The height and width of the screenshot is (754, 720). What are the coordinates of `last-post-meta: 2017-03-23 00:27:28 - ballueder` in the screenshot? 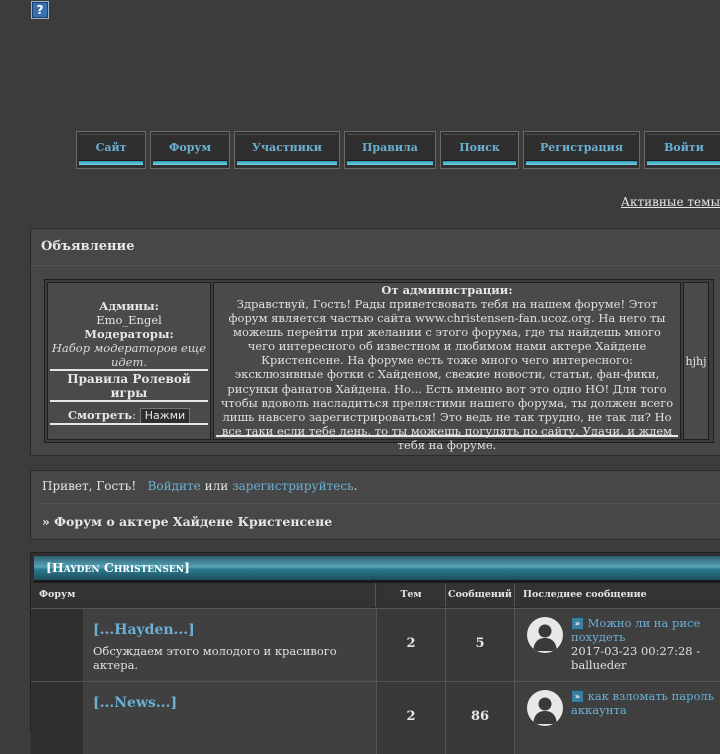 It's located at (636, 658).